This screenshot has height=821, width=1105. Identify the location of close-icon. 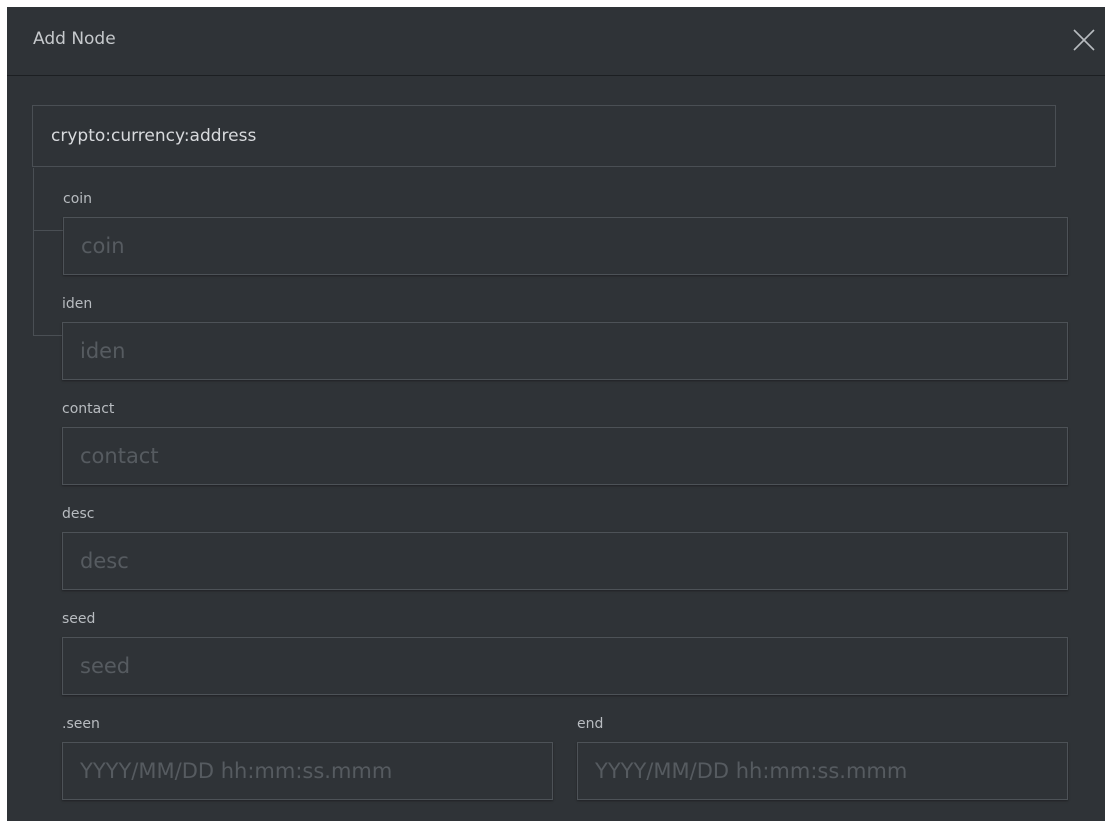
(1084, 40).